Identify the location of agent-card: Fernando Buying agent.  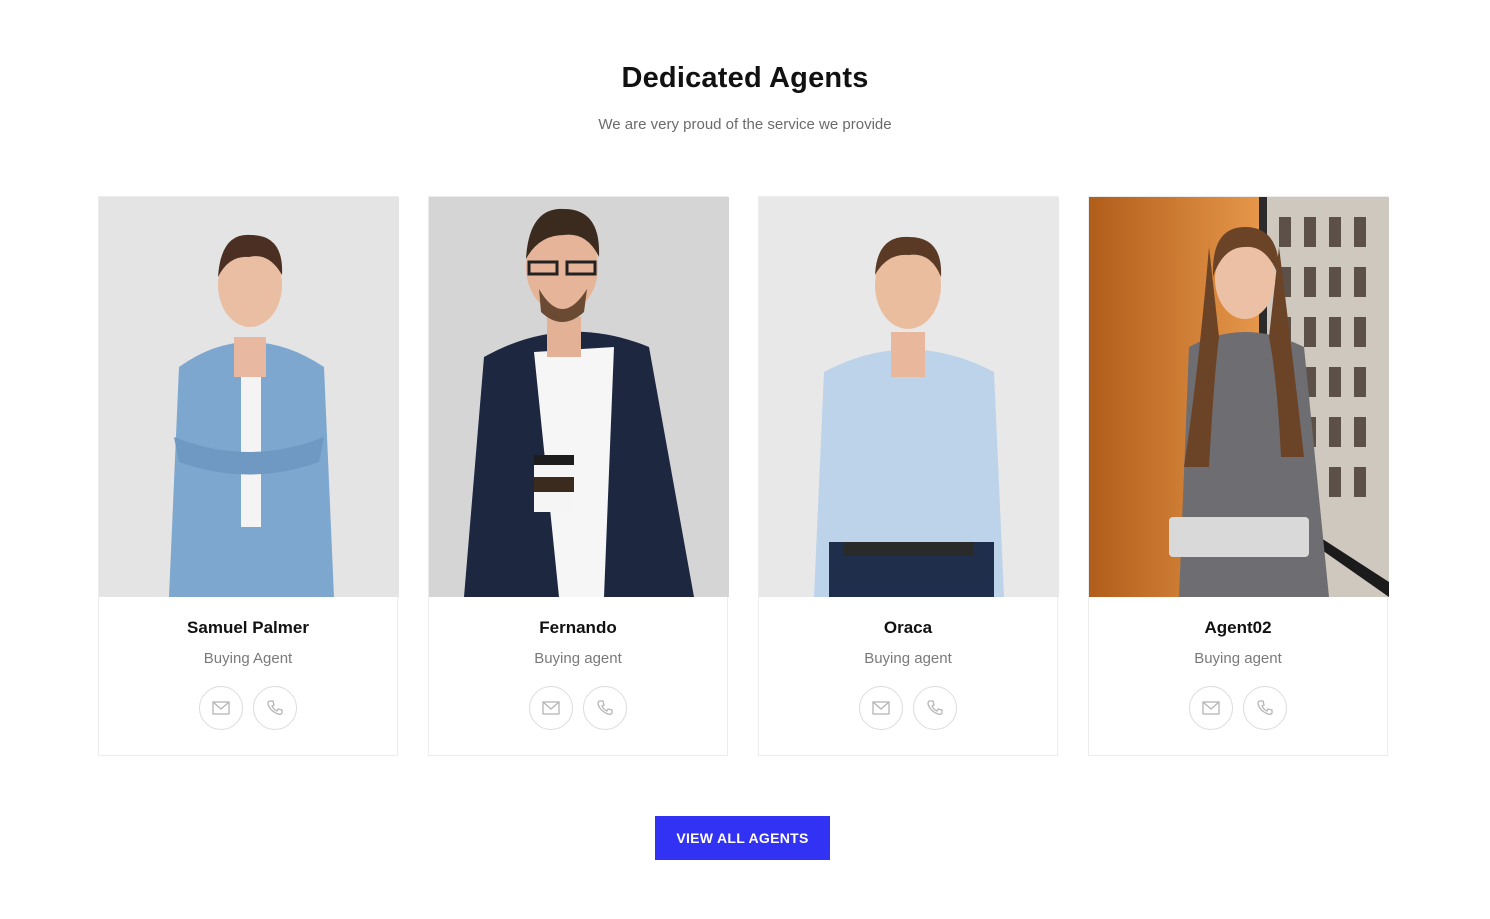
(578, 476).